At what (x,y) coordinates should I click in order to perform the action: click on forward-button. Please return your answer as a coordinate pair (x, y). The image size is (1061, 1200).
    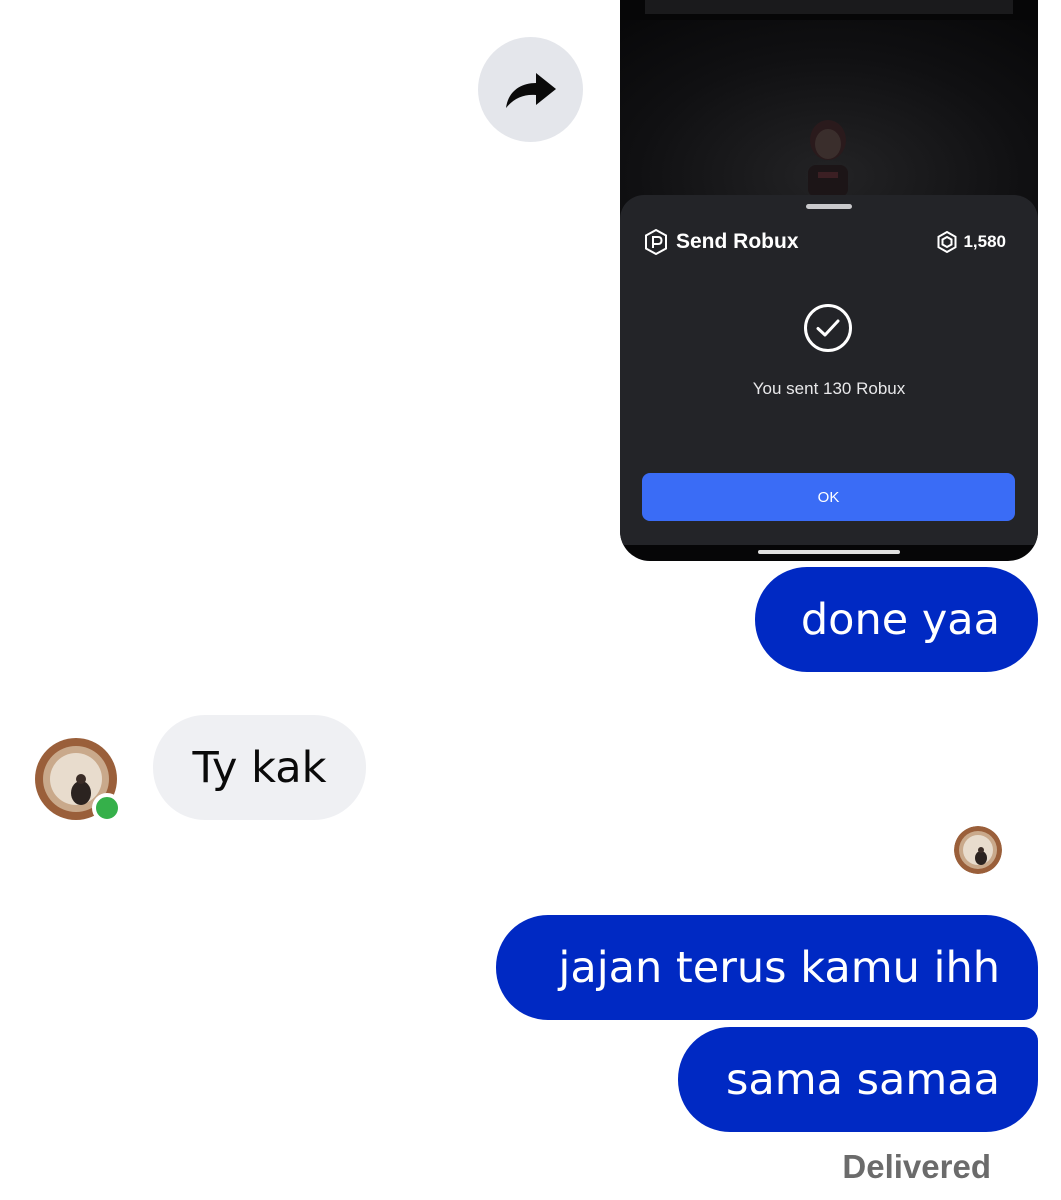
    Looking at the image, I should click on (530, 89).